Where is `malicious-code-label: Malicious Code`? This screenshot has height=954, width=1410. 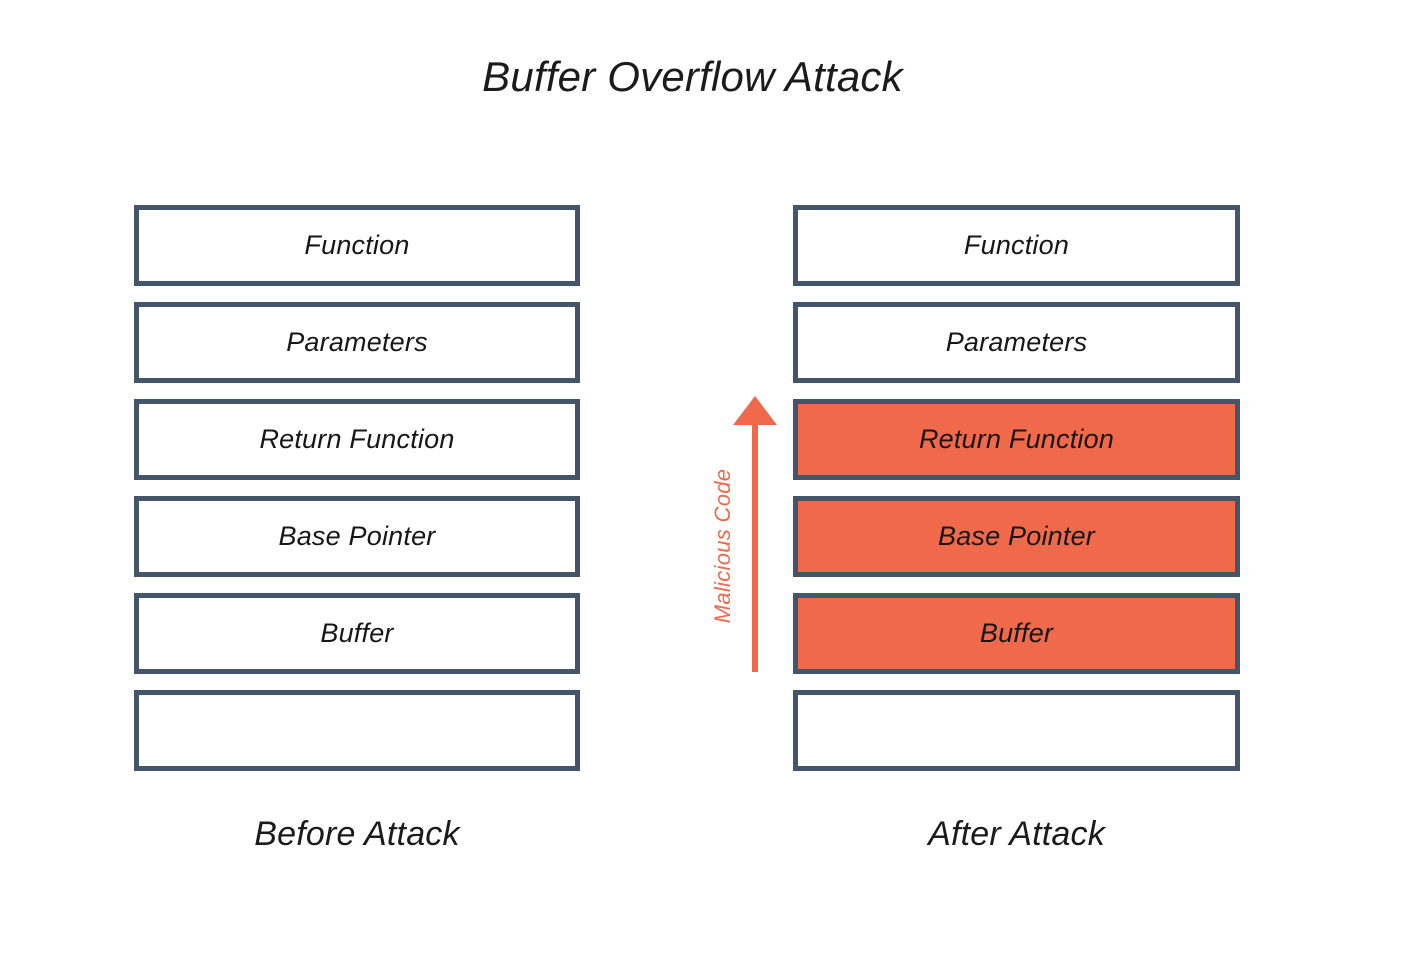 malicious-code-label: Malicious Code is located at coordinates (722, 546).